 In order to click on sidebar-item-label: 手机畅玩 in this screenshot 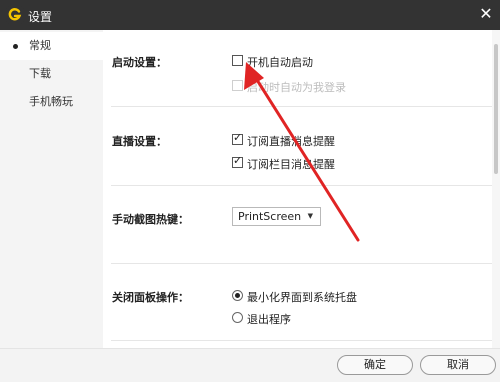, I will do `click(51, 101)`.